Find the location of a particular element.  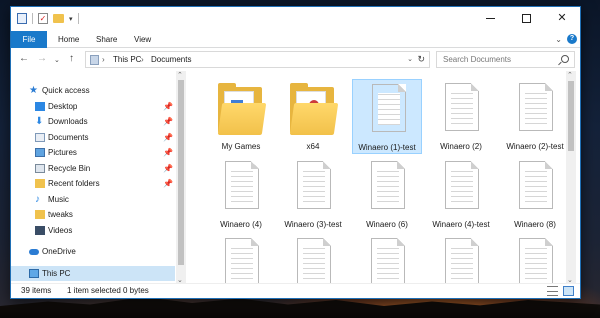

sidebar-item-label: Documents is located at coordinates (68, 137).